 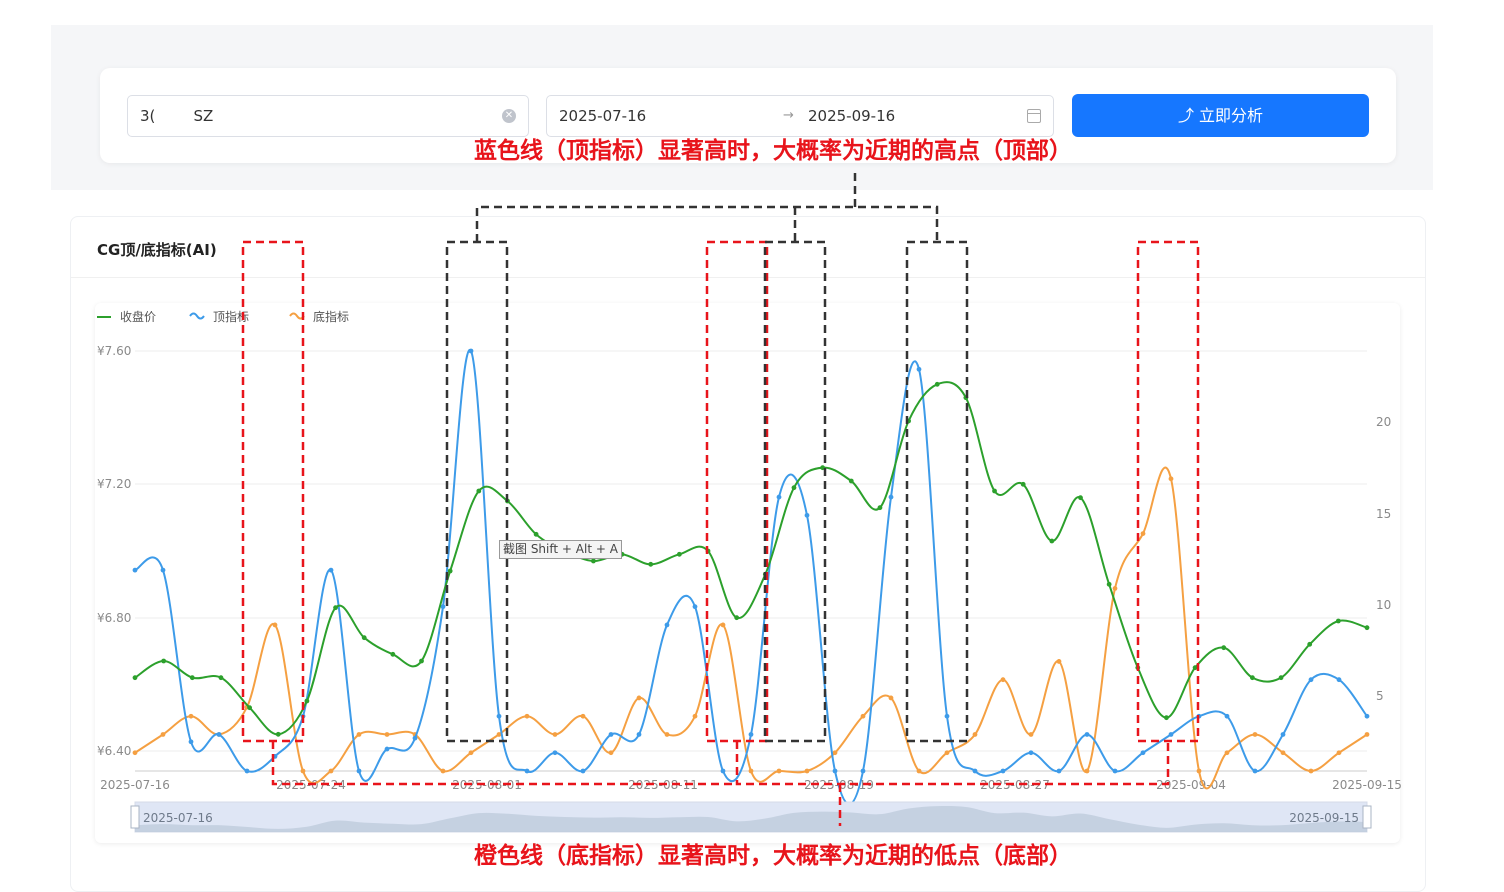 I want to click on legend-swatch, so click(x=197, y=316).